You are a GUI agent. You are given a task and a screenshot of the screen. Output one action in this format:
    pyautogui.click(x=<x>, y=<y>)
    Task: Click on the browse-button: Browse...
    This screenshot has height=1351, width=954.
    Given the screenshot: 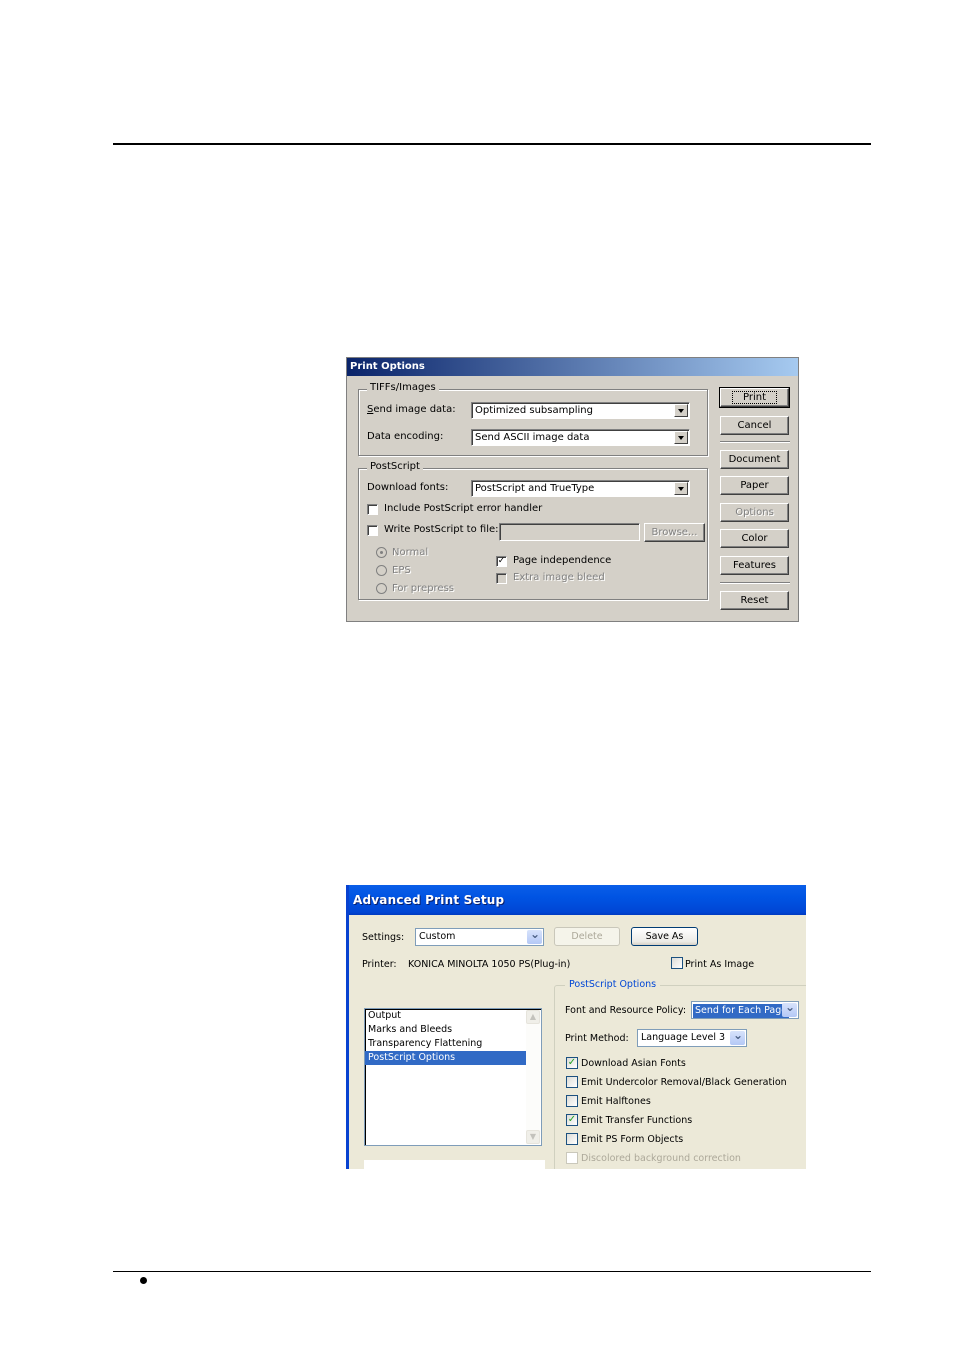 What is the action you would take?
    pyautogui.click(x=674, y=532)
    